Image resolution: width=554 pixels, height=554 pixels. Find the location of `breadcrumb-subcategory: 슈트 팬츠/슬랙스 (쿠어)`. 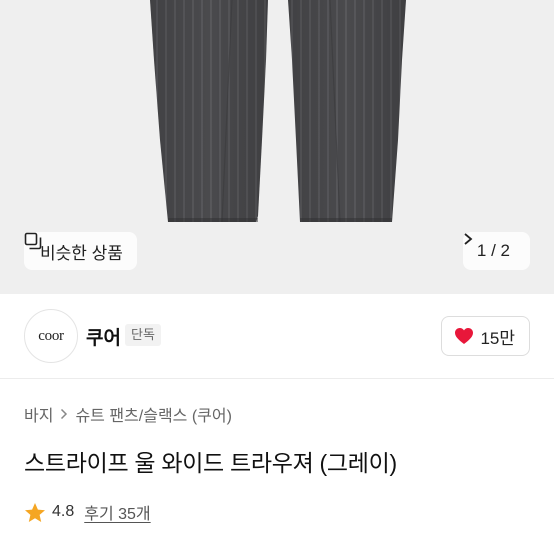

breadcrumb-subcategory: 슈트 팬츠/슬랙스 (쿠어) is located at coordinates (153, 414).